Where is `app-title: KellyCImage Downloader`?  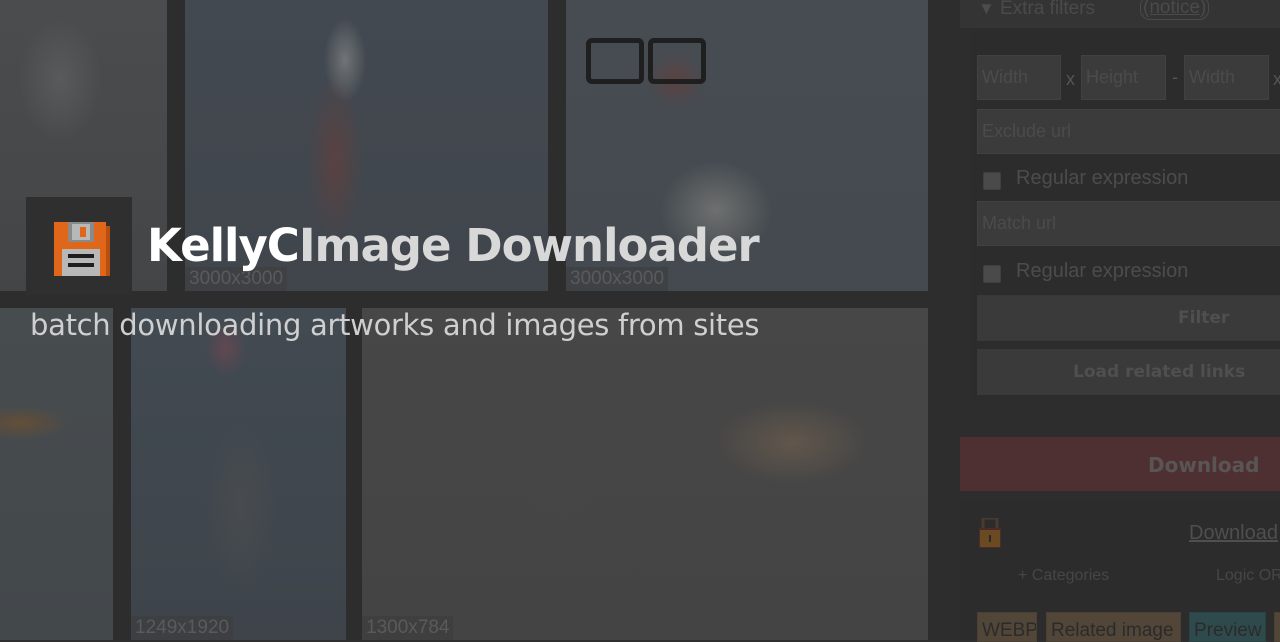 app-title: KellyCImage Downloader is located at coordinates (453, 245).